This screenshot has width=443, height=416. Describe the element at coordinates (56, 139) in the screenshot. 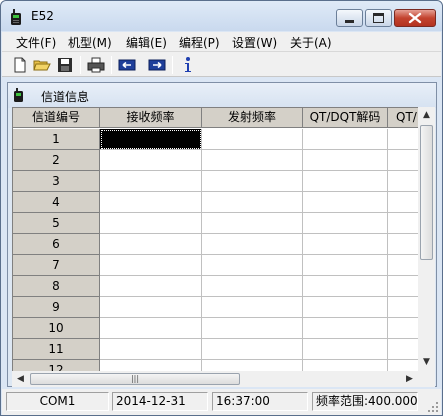

I see `row-header: 1` at that location.